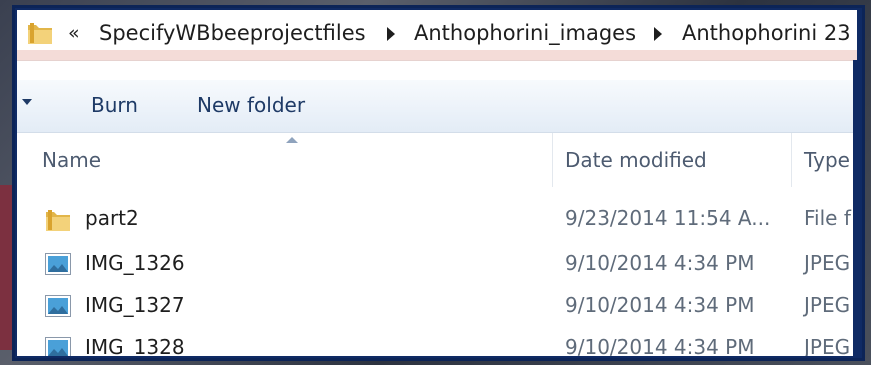 The height and width of the screenshot is (365, 871). Describe the element at coordinates (27, 102) in the screenshot. I see `organize-dropdown-icon` at that location.